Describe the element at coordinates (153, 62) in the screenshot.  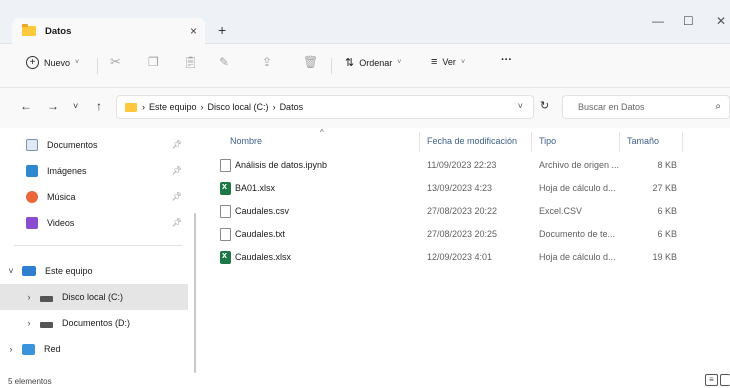
I see `copy-icon: ❐` at that location.